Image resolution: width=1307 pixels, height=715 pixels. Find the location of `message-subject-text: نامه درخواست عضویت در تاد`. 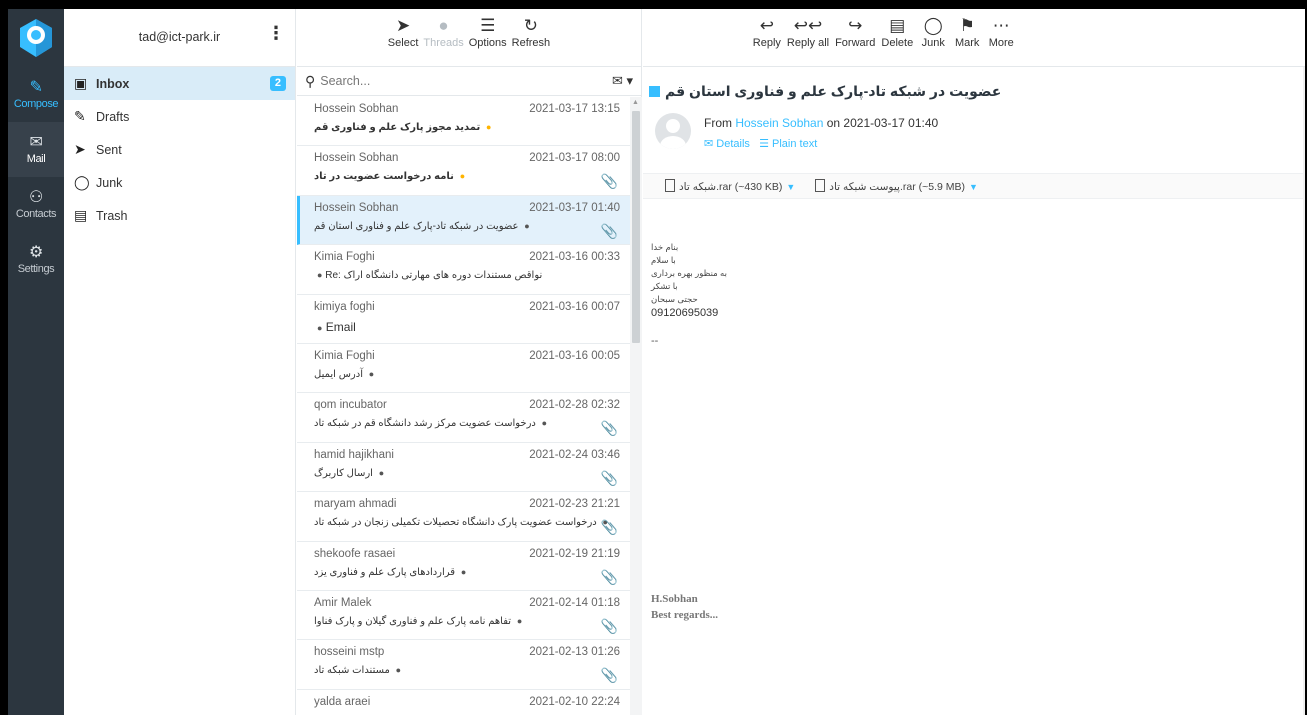

message-subject-text: نامه درخواست عضویت در تاد is located at coordinates (384, 177).